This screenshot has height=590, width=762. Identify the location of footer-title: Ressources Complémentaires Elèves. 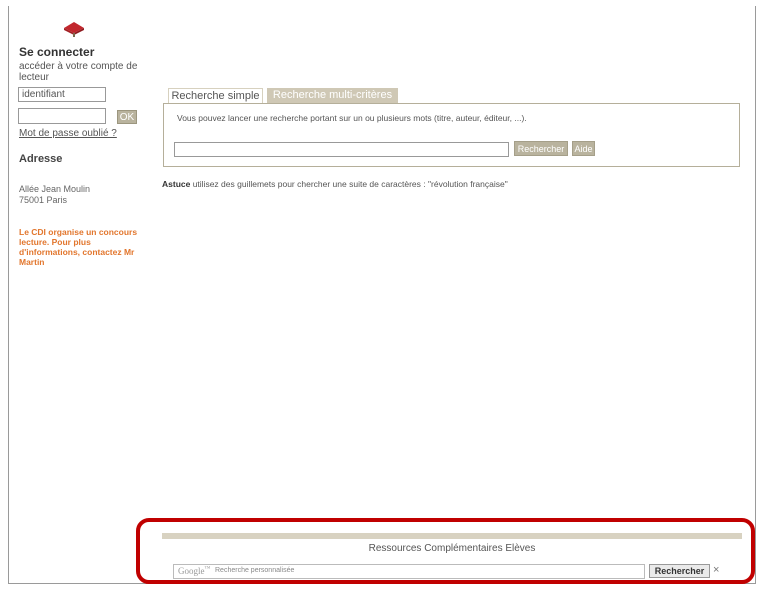
(452, 548).